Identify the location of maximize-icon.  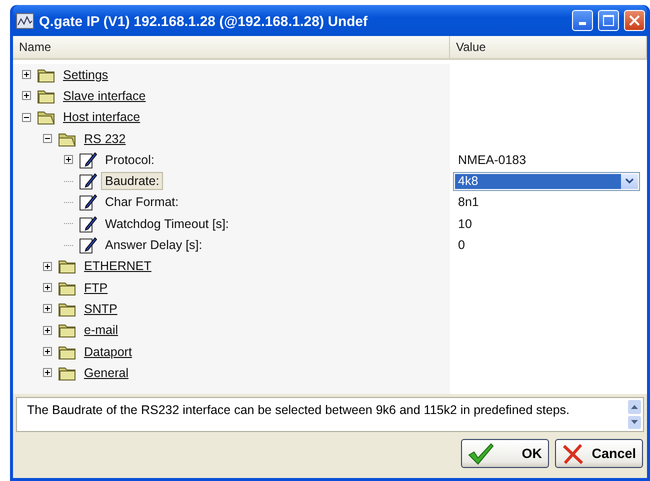
(608, 20).